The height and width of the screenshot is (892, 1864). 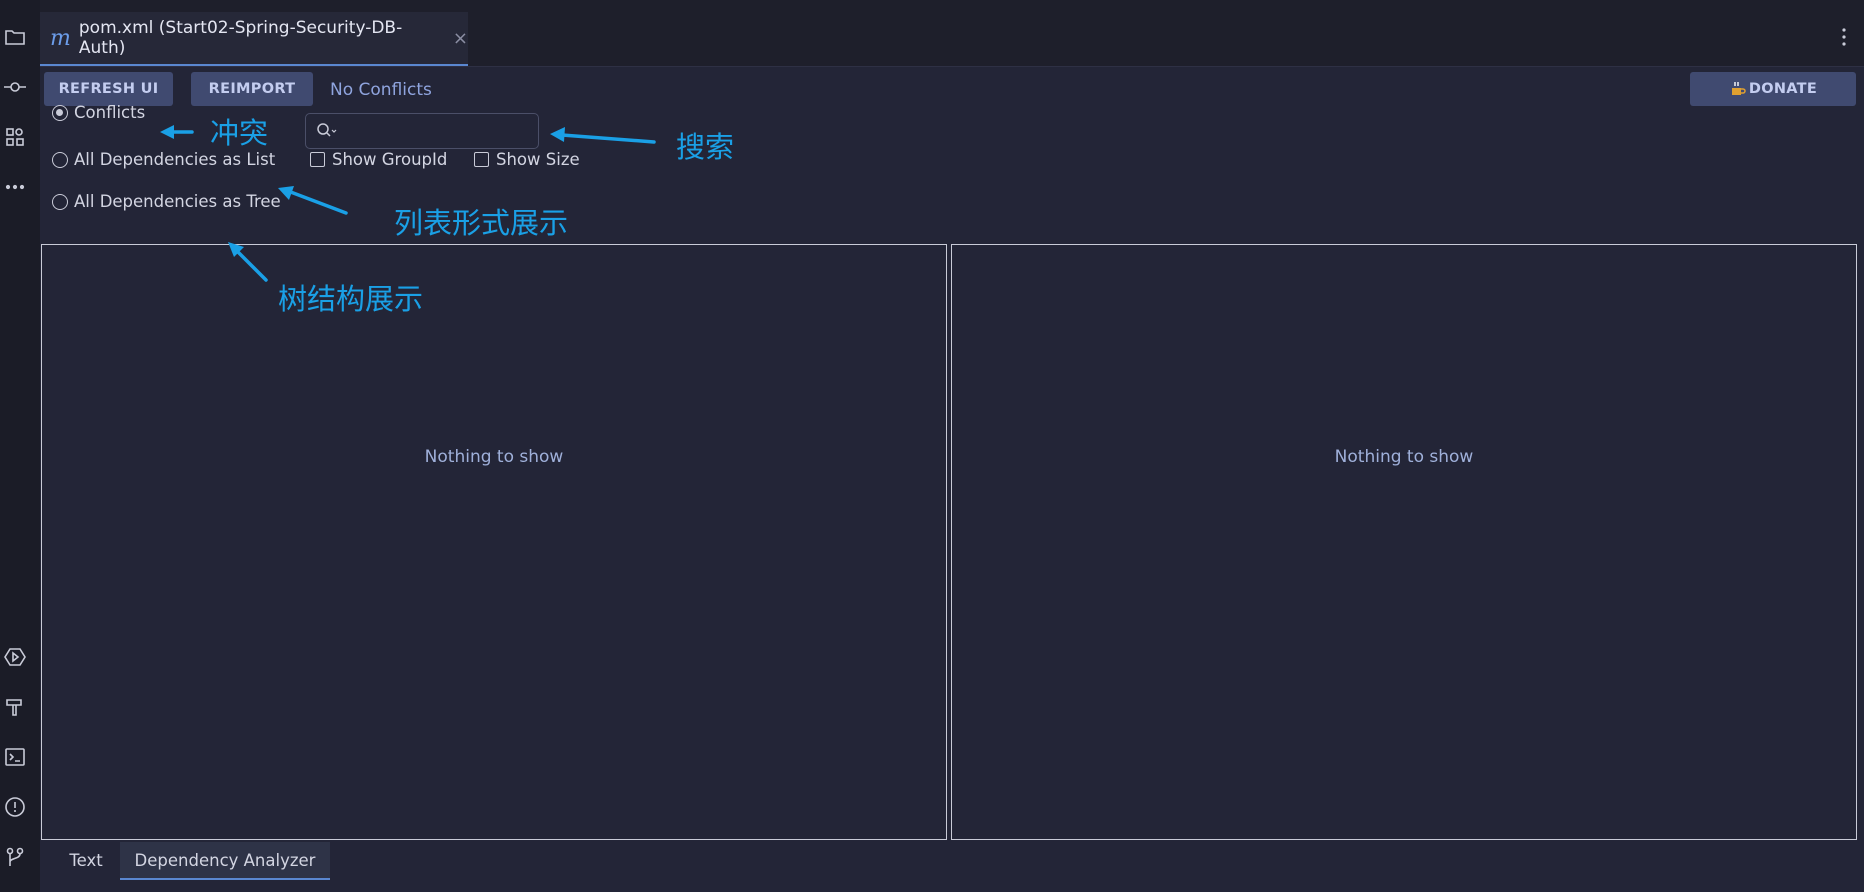 I want to click on tree-label: All Dependencies as Tree, so click(x=177, y=201).